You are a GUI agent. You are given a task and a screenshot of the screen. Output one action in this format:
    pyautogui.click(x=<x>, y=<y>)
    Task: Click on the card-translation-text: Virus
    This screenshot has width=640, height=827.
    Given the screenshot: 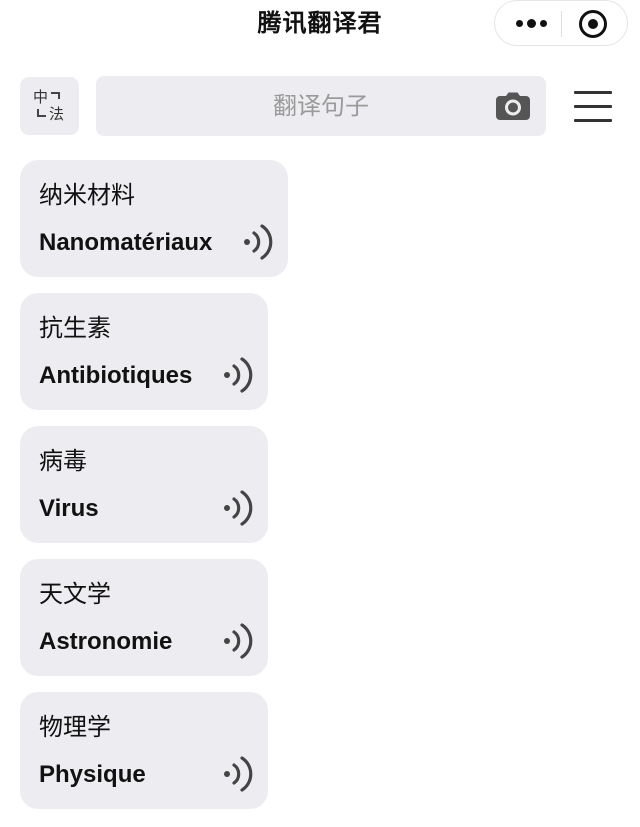 What is the action you would take?
    pyautogui.click(x=69, y=508)
    